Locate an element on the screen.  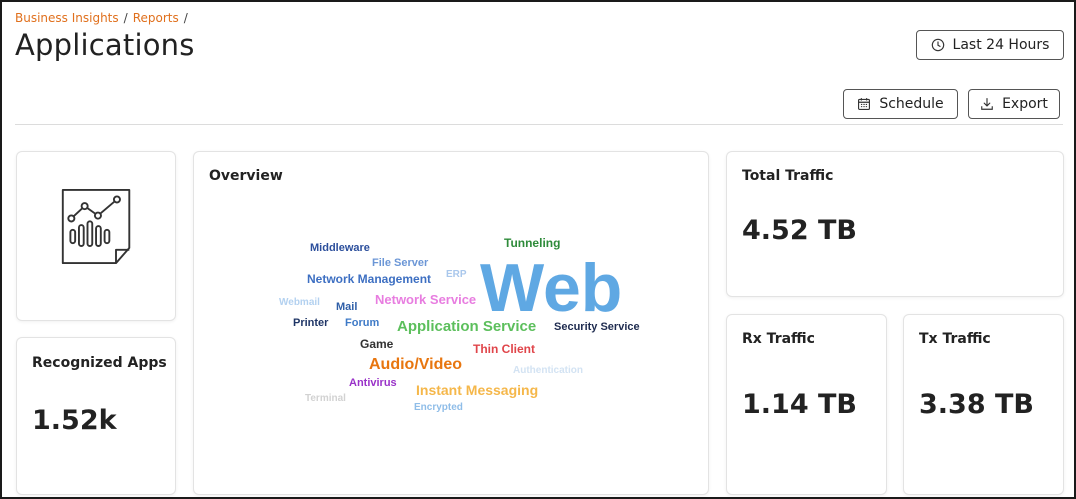
export-label: Export is located at coordinates (1025, 104).